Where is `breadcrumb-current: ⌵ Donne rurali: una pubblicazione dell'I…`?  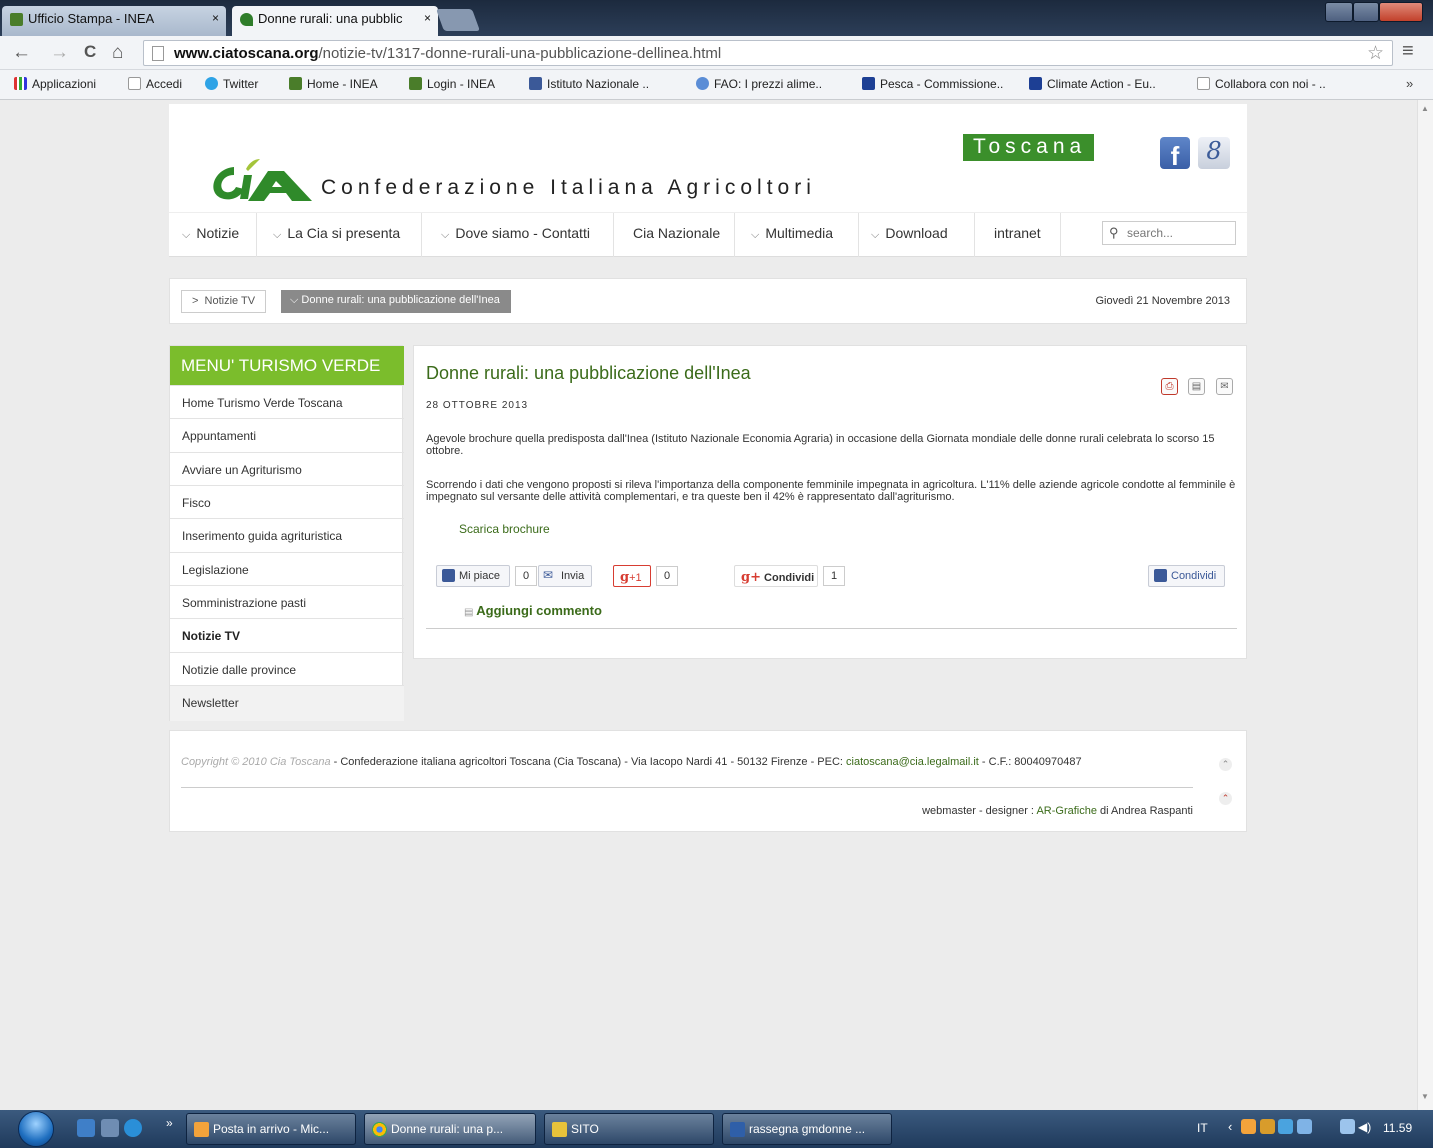 breadcrumb-current: ⌵ Donne rurali: una pubblicazione dell'I… is located at coordinates (396, 301).